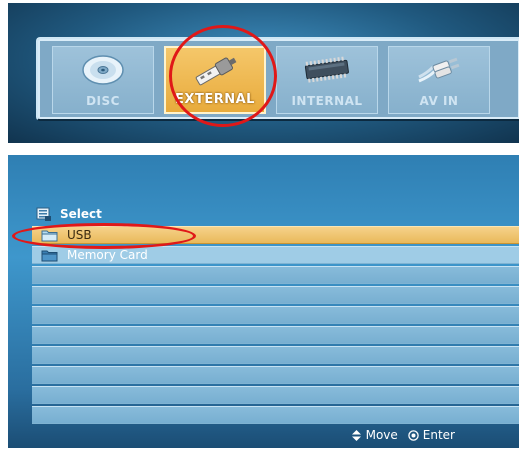 Image resolution: width=523 pixels, height=451 pixels. What do you see at coordinates (81, 214) in the screenshot?
I see `browser-title: Select` at bounding box center [81, 214].